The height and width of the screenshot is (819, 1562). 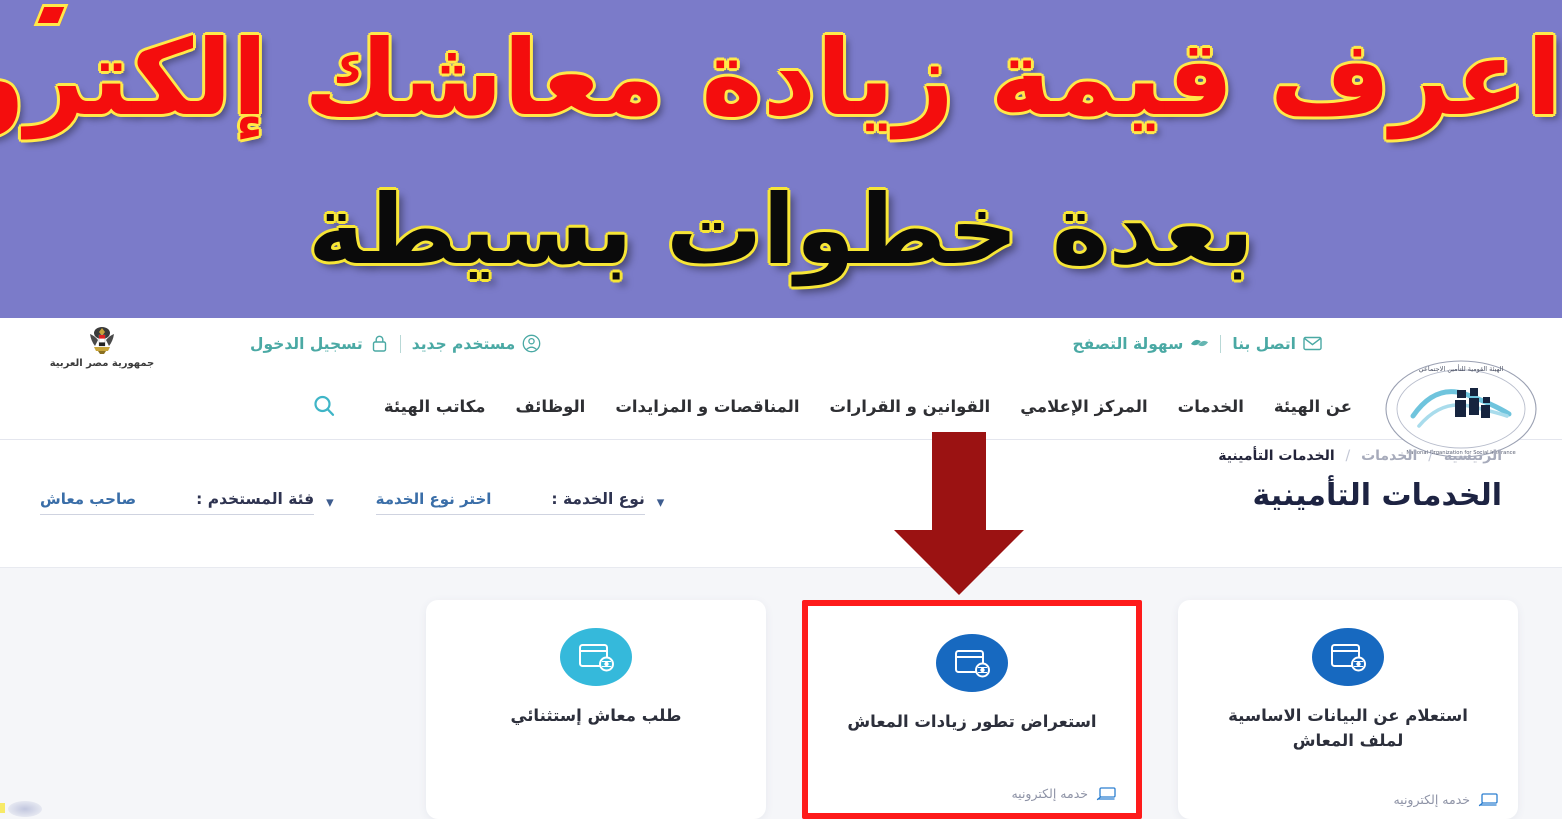 I want to click on nav-item-jobs: الوظائف, so click(x=551, y=406).